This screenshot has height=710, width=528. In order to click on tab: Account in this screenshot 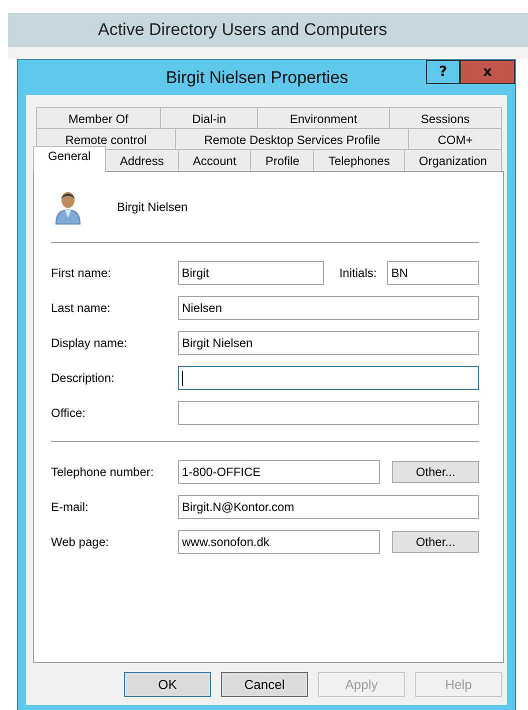, I will do `click(215, 160)`.